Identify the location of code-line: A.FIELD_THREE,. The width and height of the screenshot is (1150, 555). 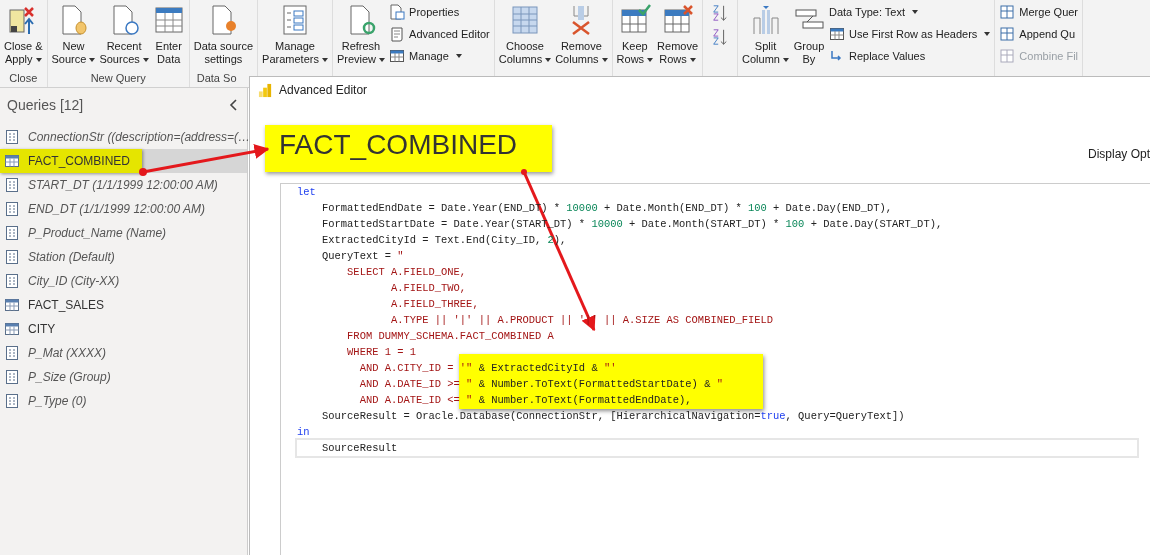
(434, 304).